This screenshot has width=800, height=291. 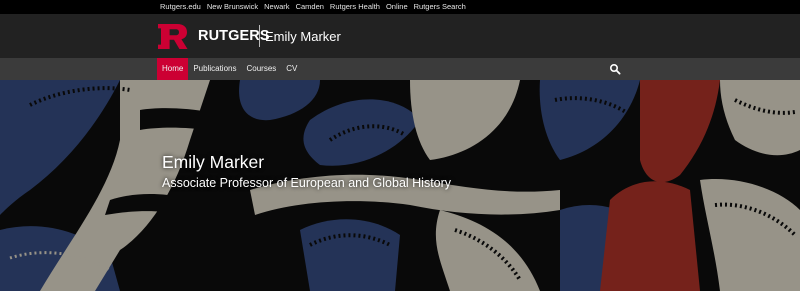 What do you see at coordinates (615, 69) in the screenshot?
I see `search-icon` at bounding box center [615, 69].